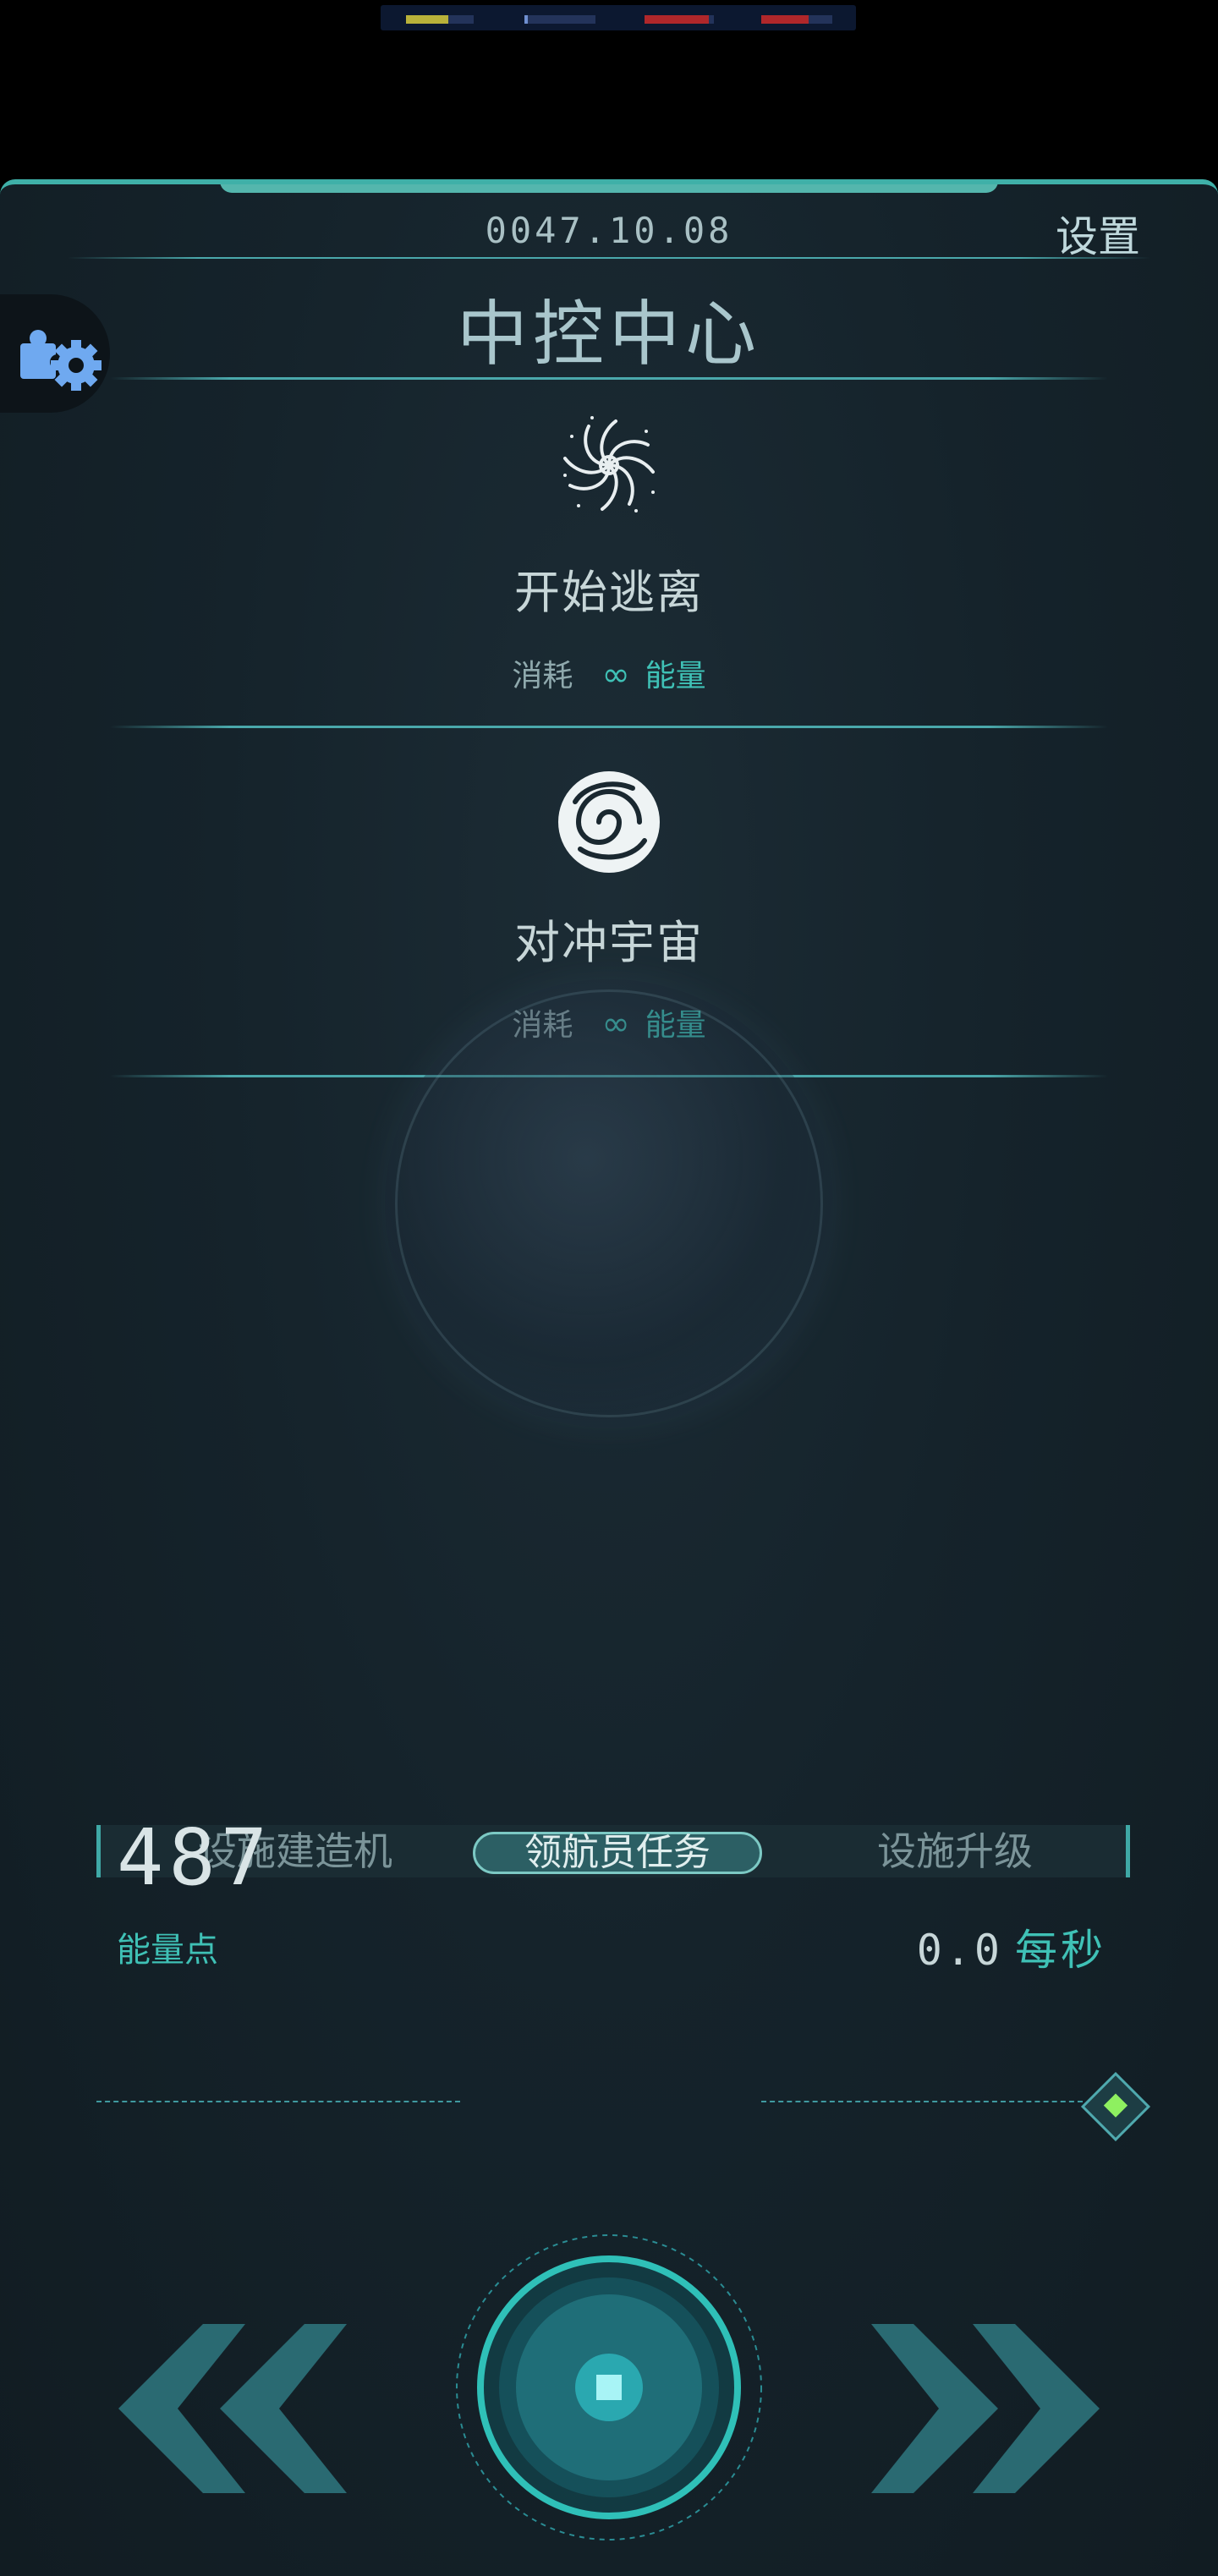 Image resolution: width=1218 pixels, height=2576 pixels. I want to click on resource-yellow-track, so click(461, 19).